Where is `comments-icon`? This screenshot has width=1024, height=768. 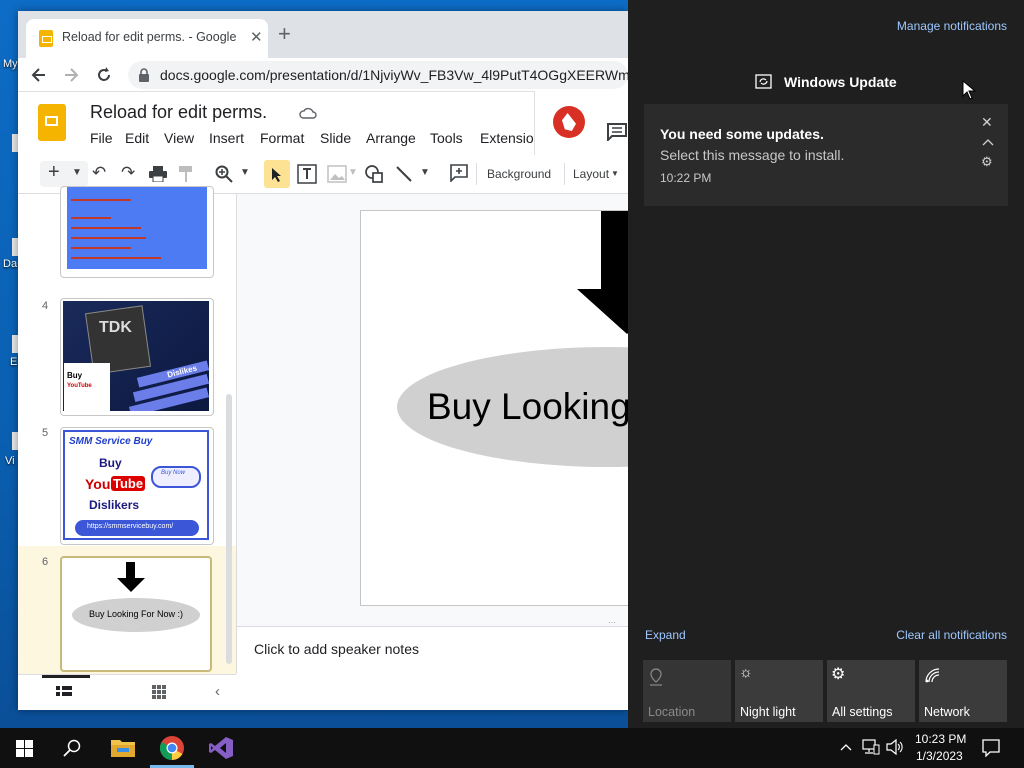 comments-icon is located at coordinates (617, 132).